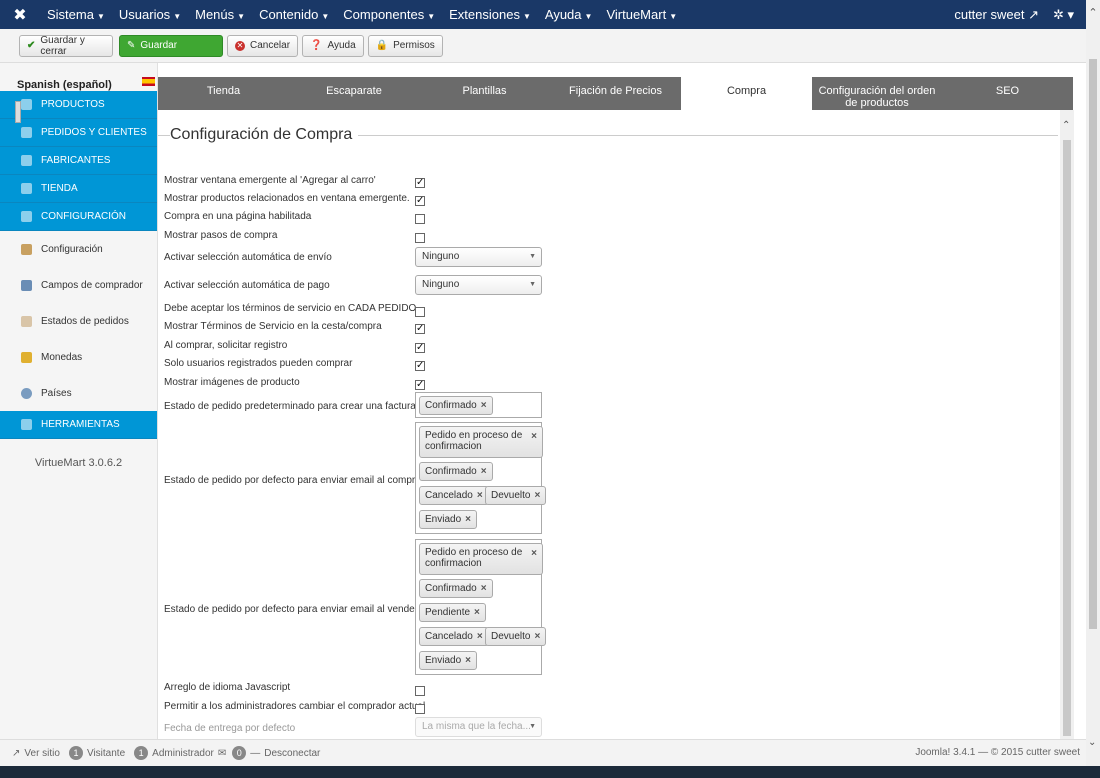 The height and width of the screenshot is (778, 1100). I want to click on save-button: ✎ Guardar, so click(171, 45).